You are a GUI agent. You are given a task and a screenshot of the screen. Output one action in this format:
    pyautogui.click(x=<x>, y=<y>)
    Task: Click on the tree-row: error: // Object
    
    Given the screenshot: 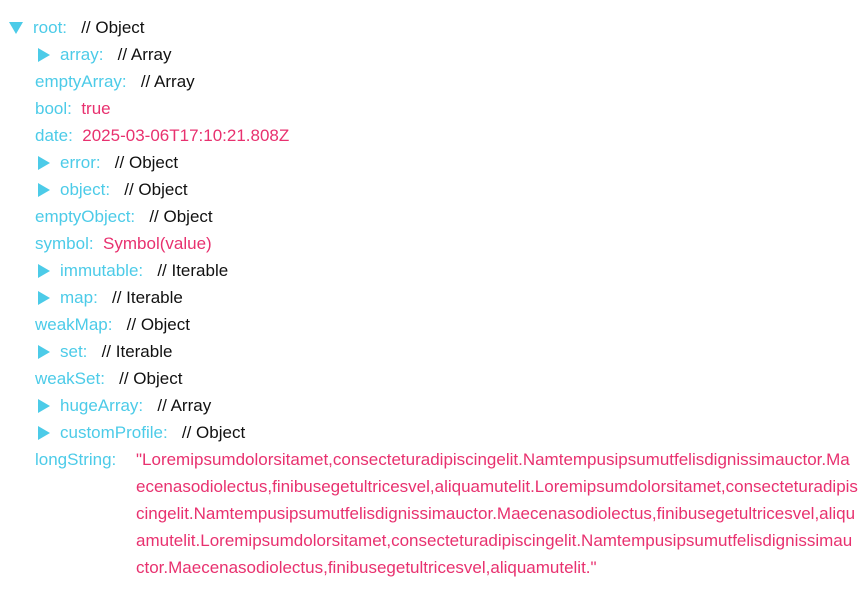 What is the action you would take?
    pyautogui.click(x=431, y=162)
    